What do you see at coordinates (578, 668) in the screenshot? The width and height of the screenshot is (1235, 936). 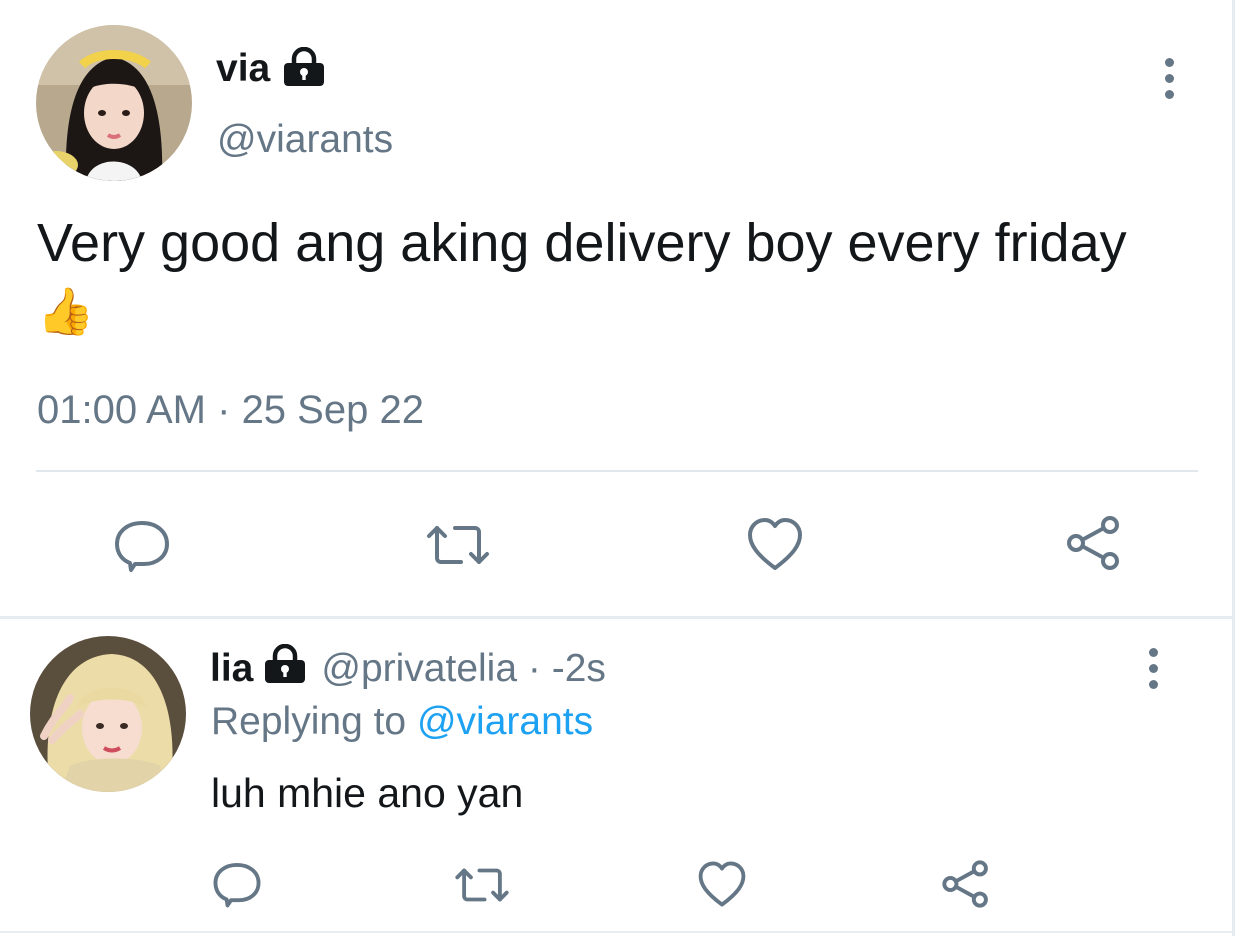 I see `reply-age: -2s` at bounding box center [578, 668].